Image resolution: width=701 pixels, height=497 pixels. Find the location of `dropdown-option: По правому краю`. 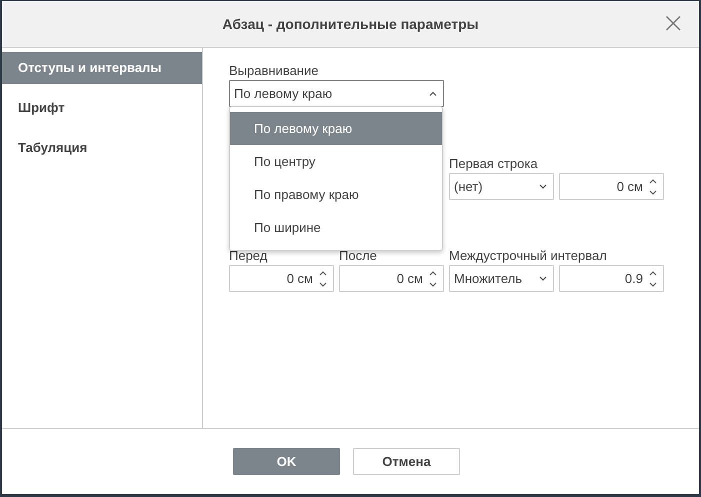

dropdown-option: По правому краю is located at coordinates (336, 194).